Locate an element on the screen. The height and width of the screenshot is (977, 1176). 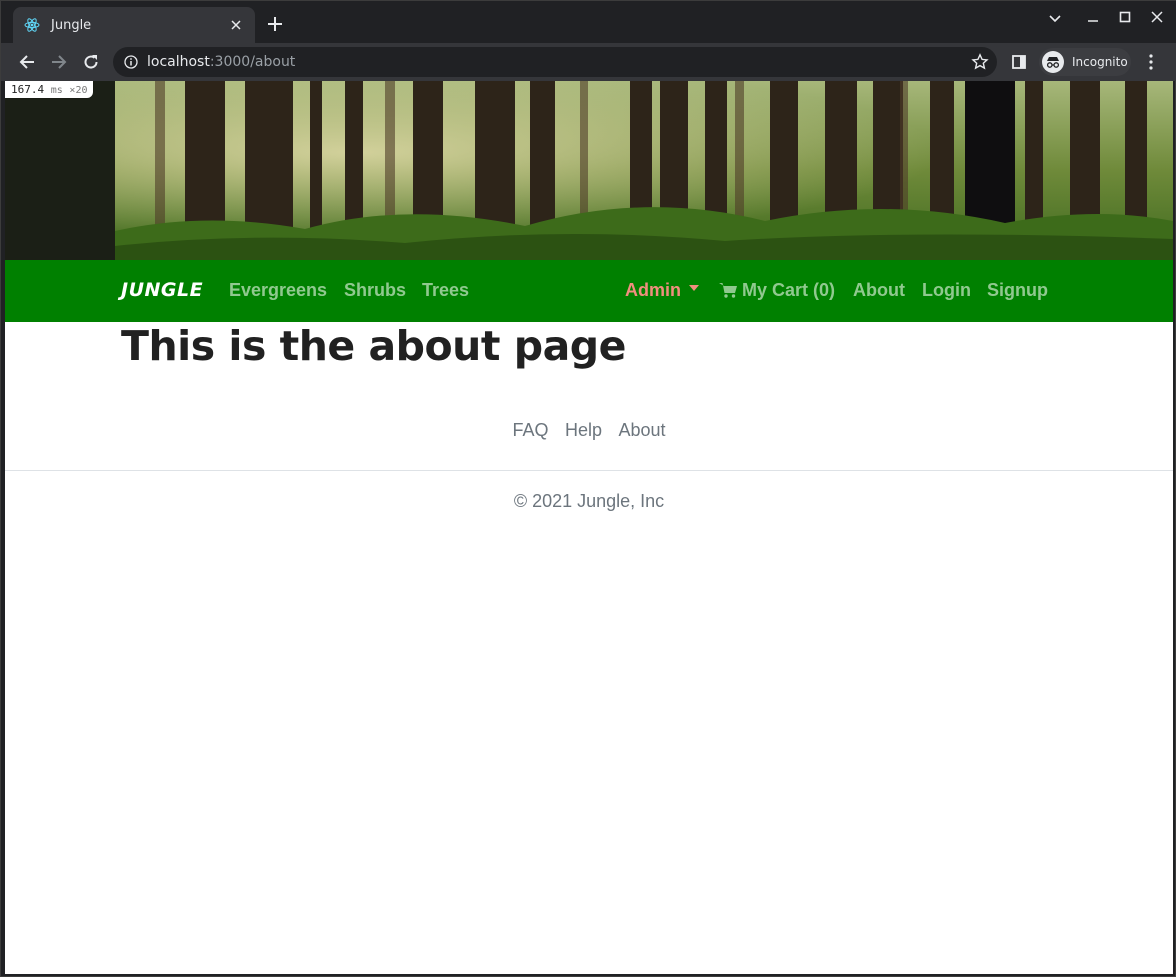
new-tab-button is located at coordinates (275, 24).